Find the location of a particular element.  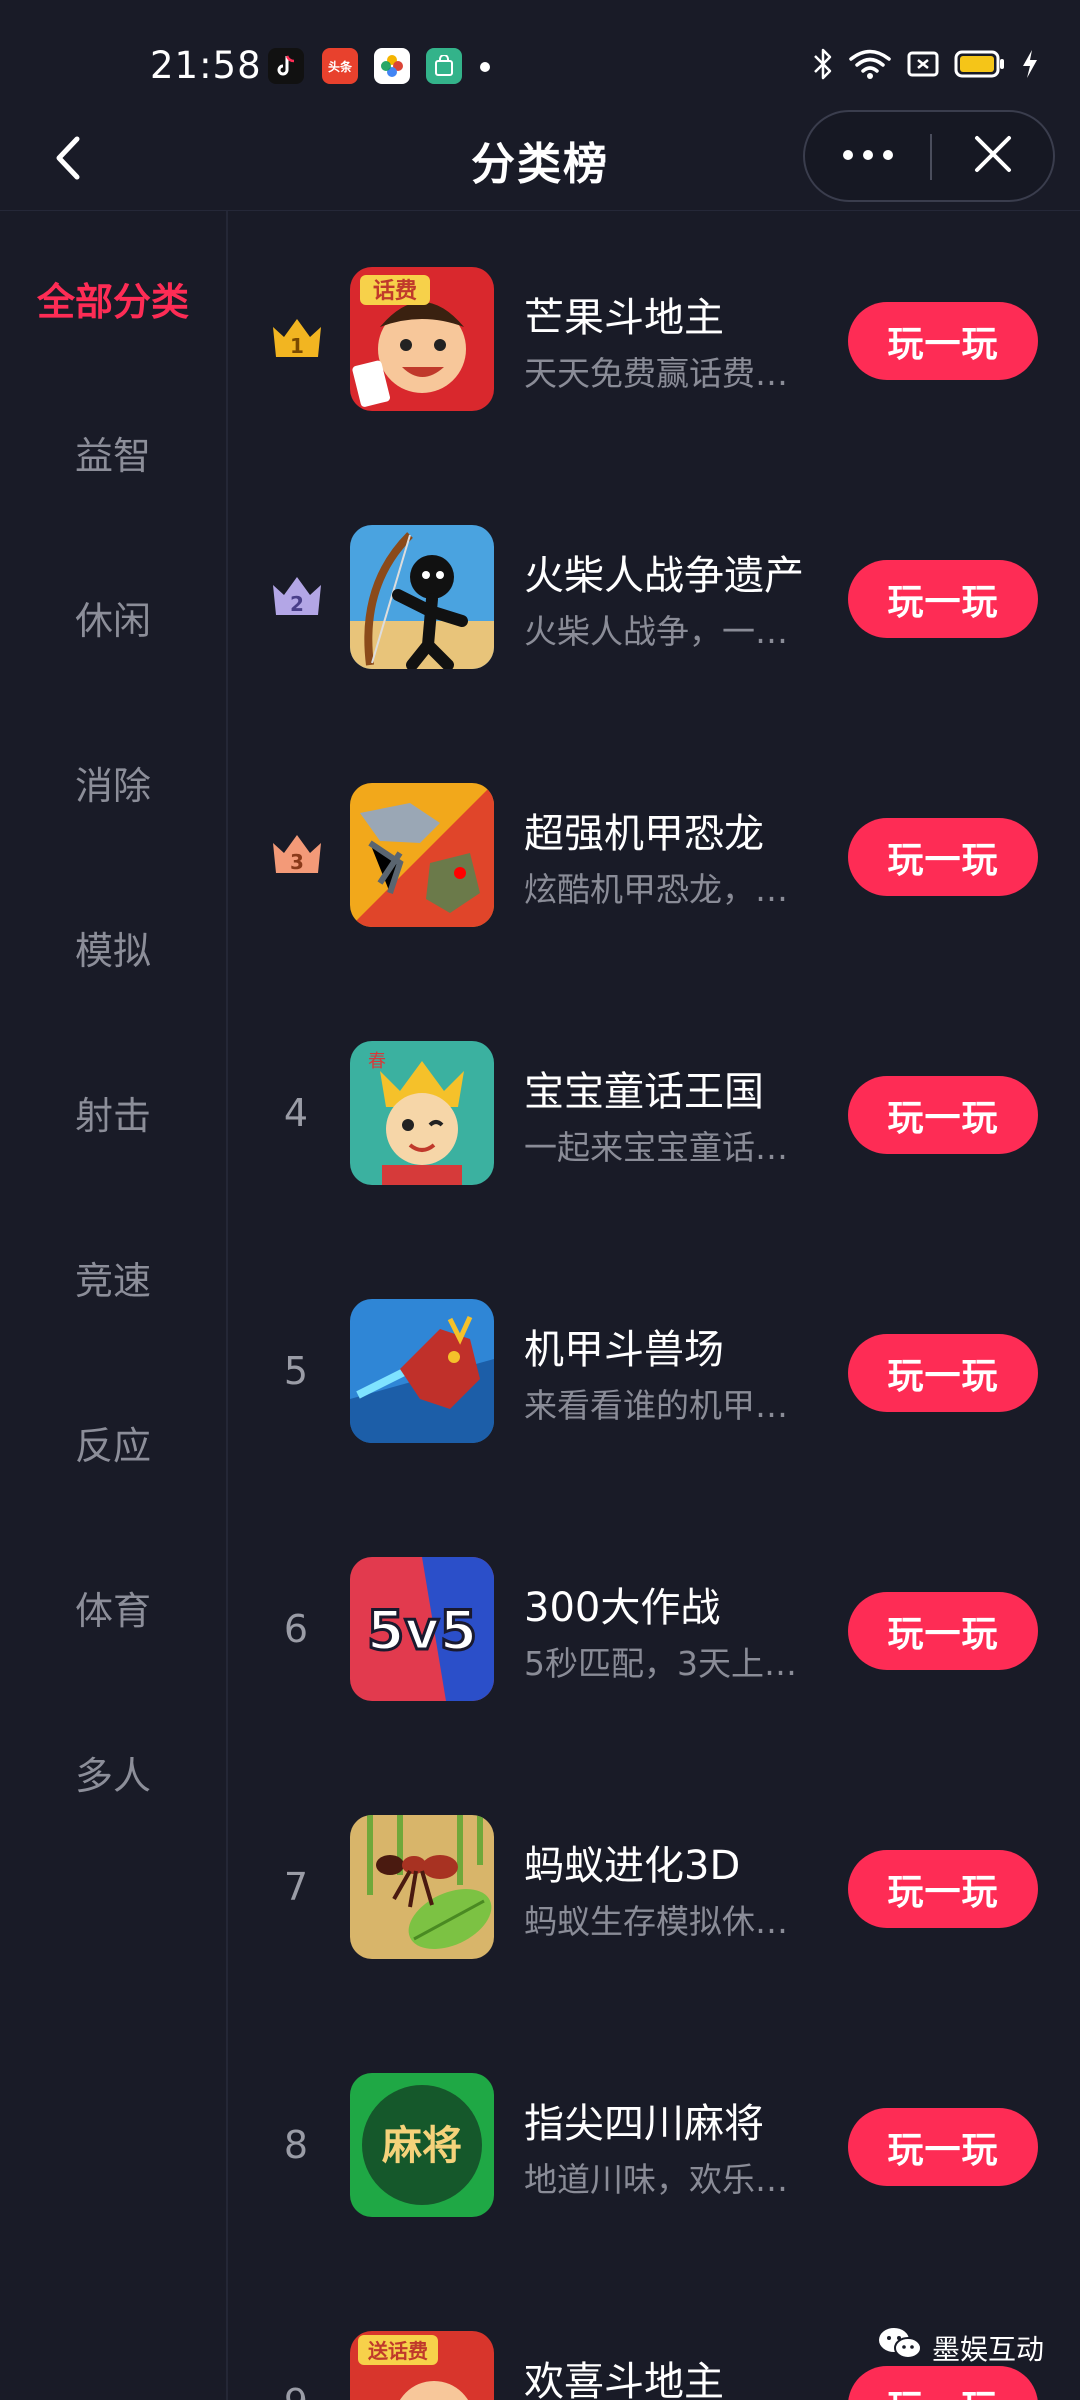

game-row: 1 话费 芒果斗地主 天天免费赢话费… 玩一玩 is located at coordinates (654, 340).